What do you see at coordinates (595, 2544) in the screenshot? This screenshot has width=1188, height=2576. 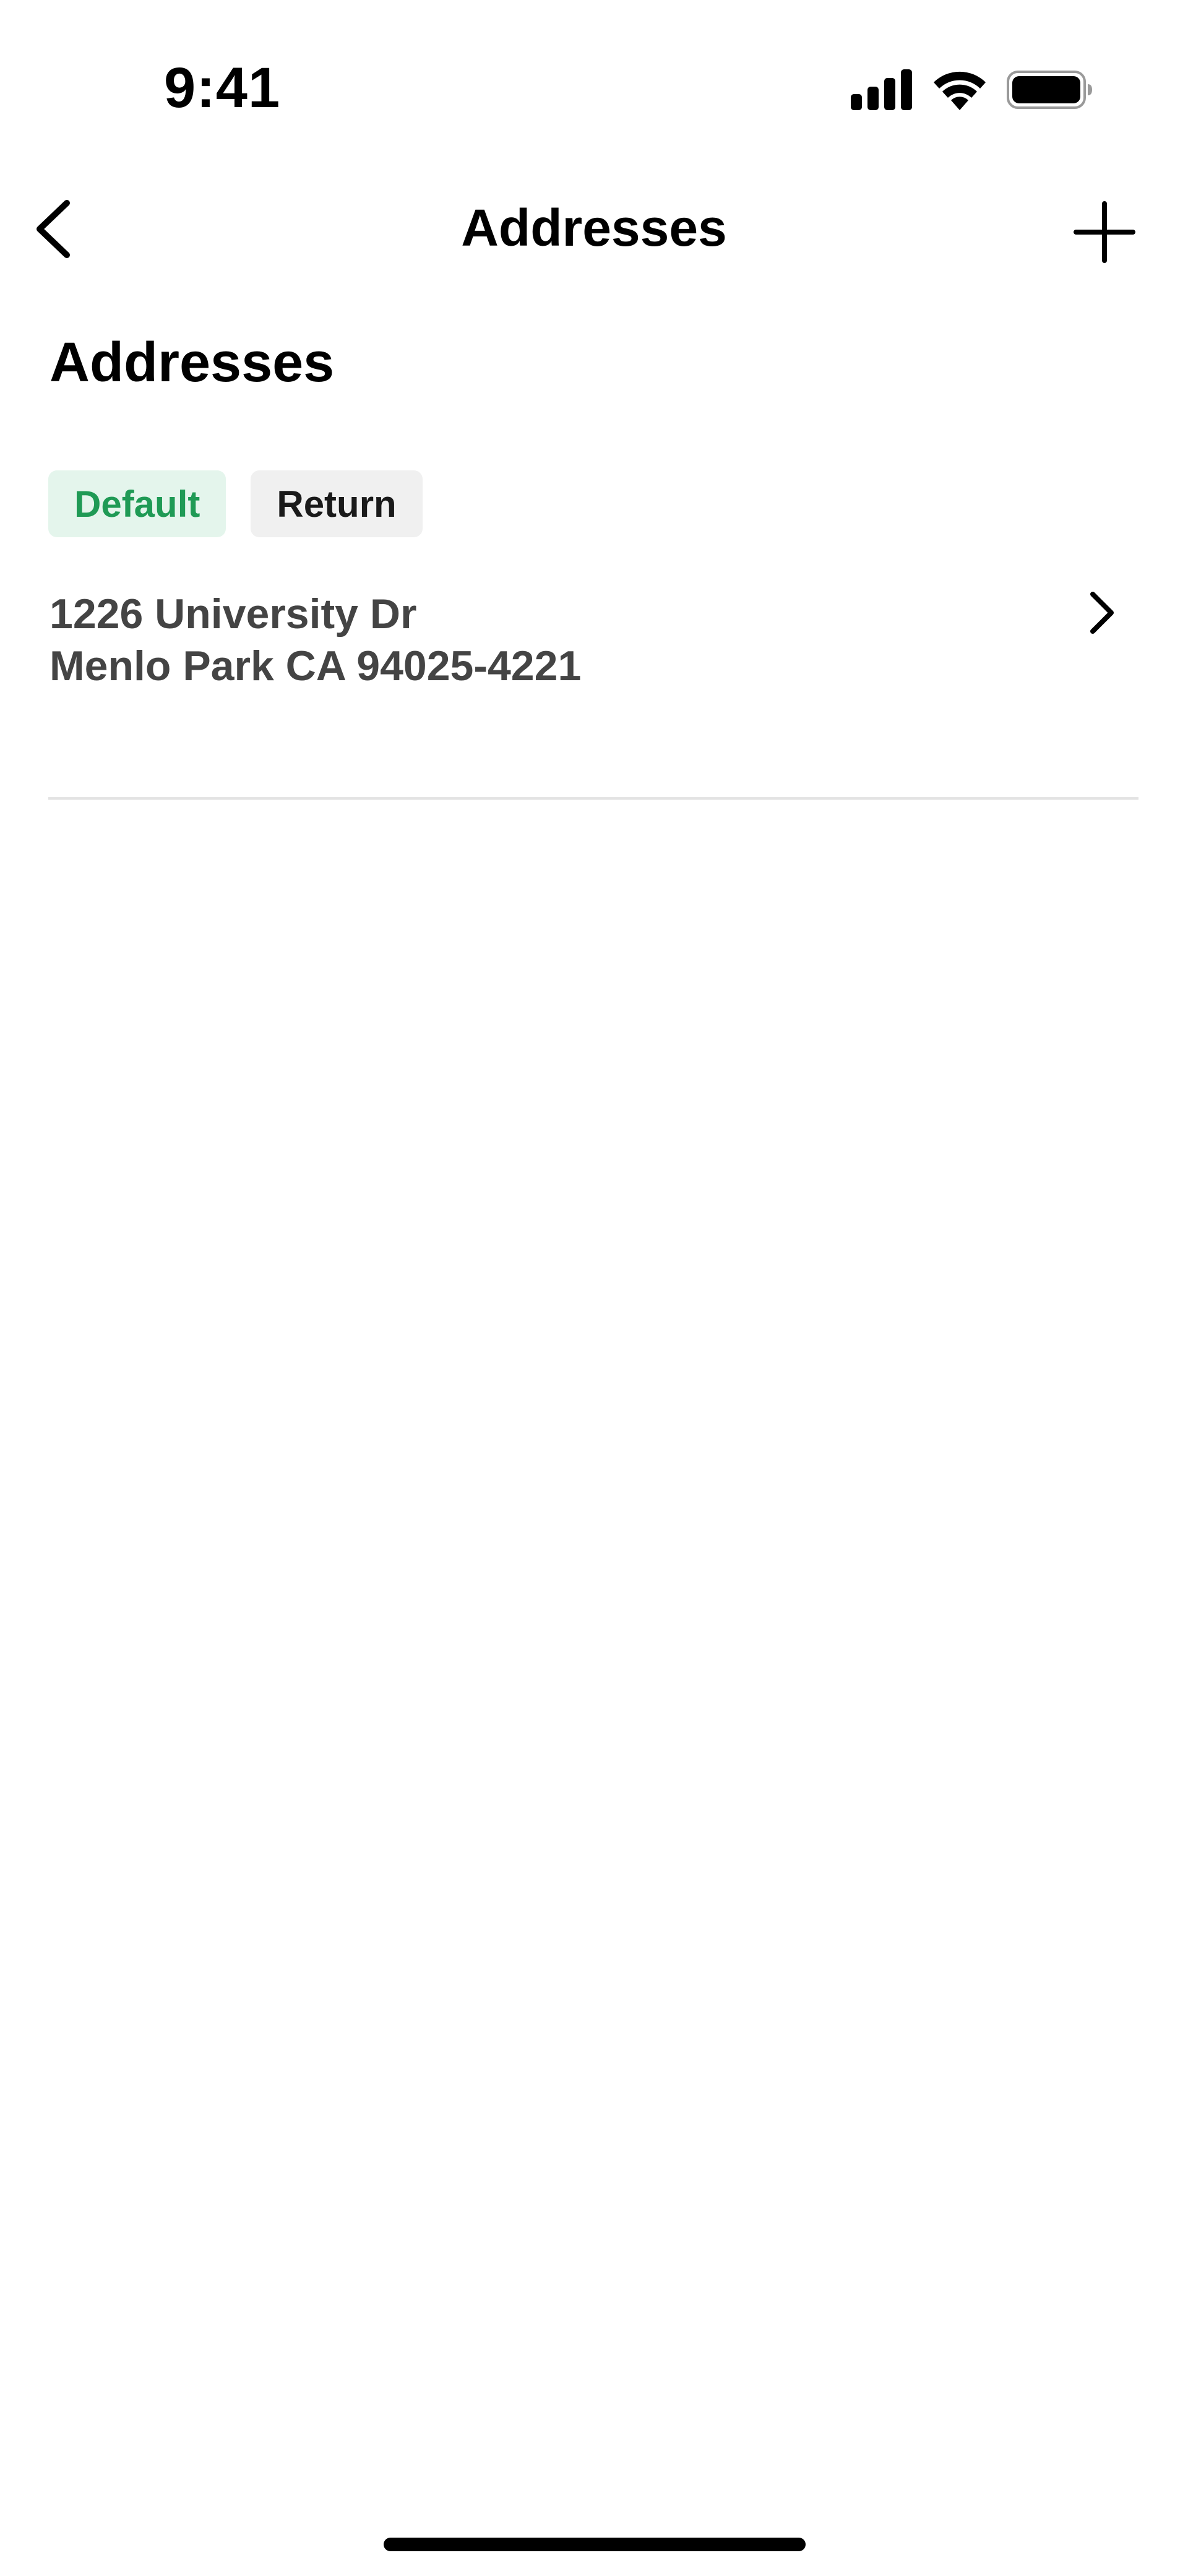 I see `home-indicator` at bounding box center [595, 2544].